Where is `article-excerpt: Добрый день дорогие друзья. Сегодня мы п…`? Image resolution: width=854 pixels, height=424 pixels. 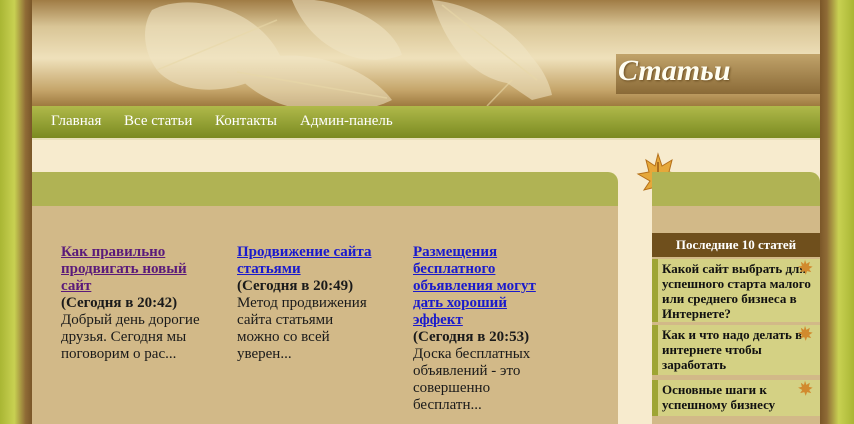 article-excerpt: Добрый день дорогие друзья. Сегодня мы п… is located at coordinates (130, 337).